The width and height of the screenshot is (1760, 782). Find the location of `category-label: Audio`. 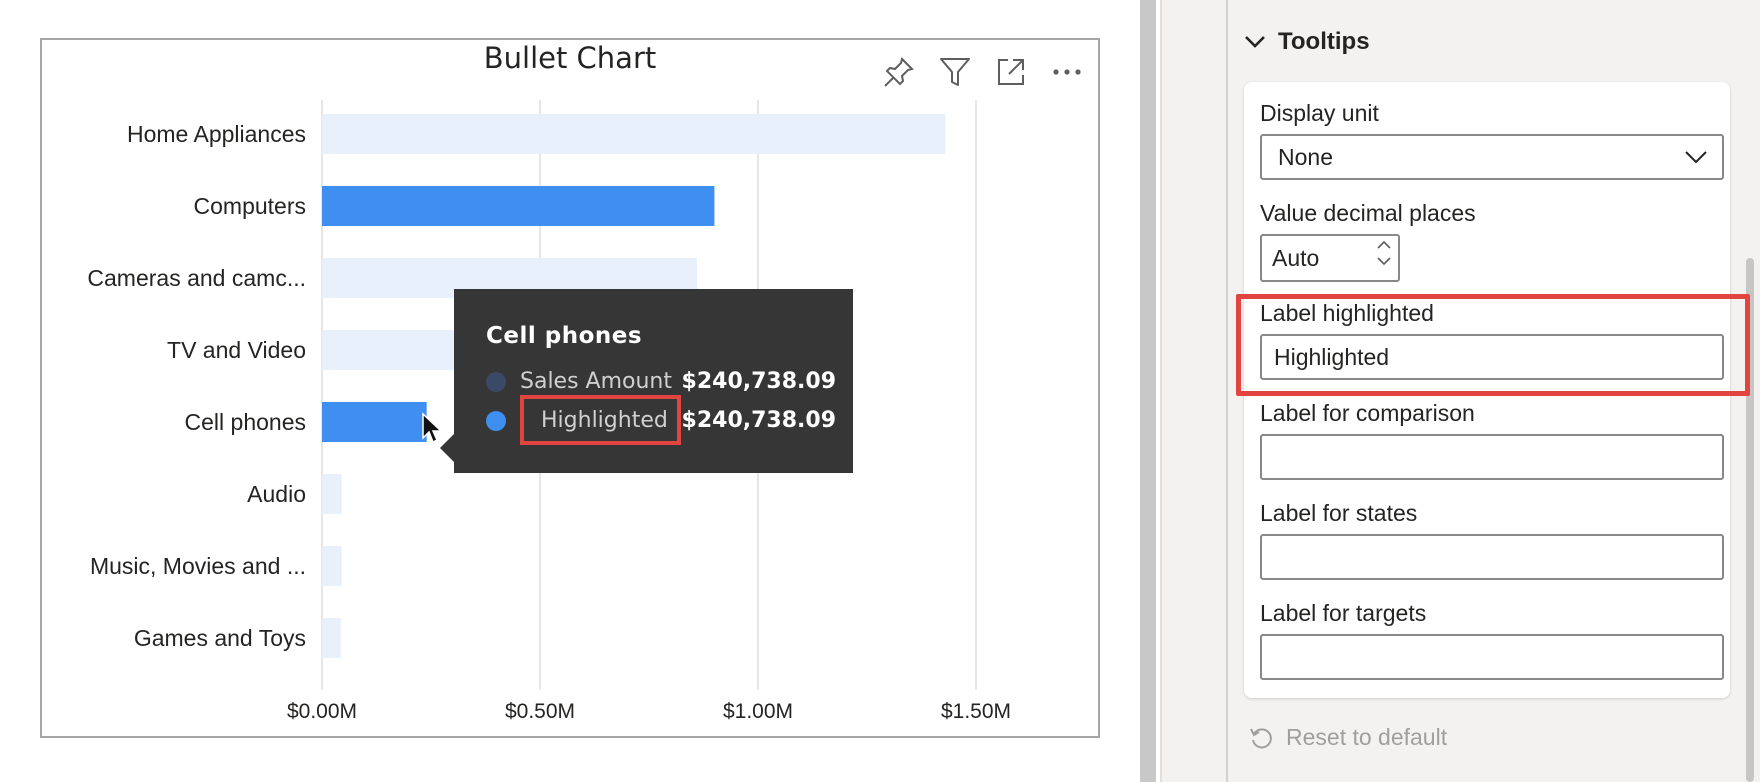

category-label: Audio is located at coordinates (276, 494).